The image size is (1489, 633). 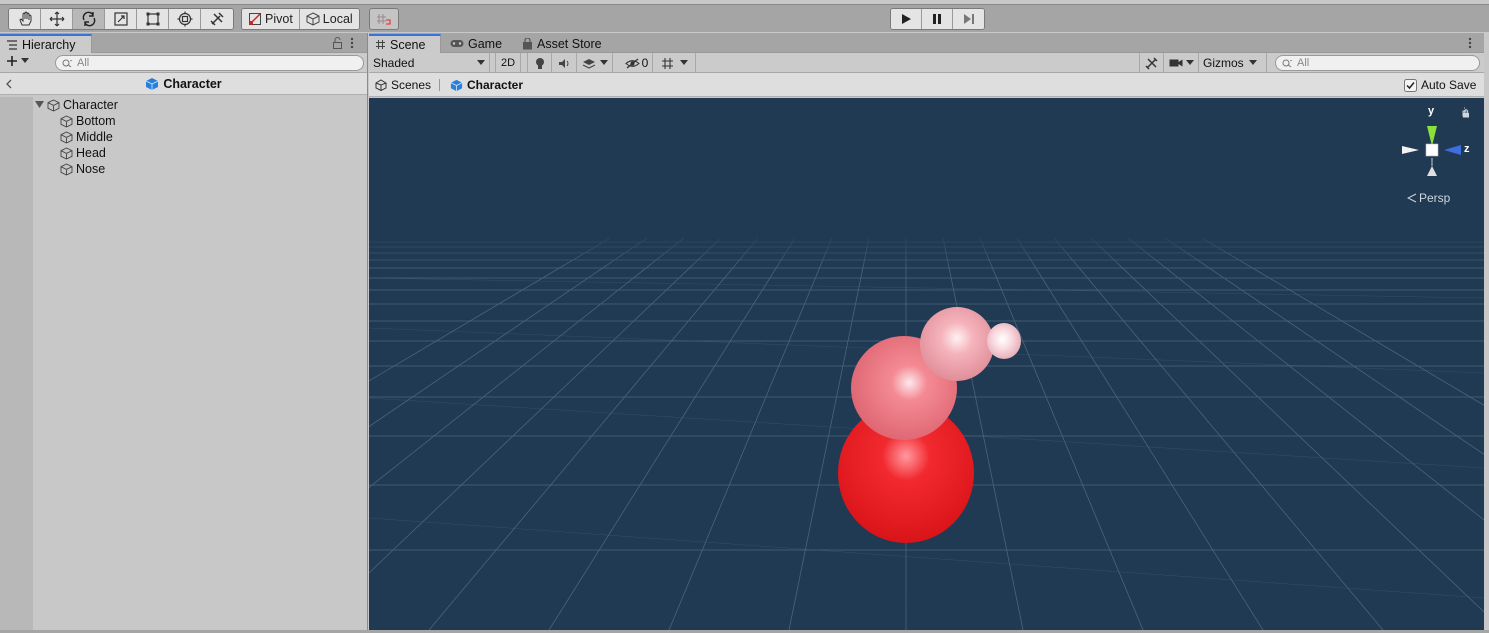 What do you see at coordinates (90, 105) in the screenshot?
I see `tree-root-label: Character` at bounding box center [90, 105].